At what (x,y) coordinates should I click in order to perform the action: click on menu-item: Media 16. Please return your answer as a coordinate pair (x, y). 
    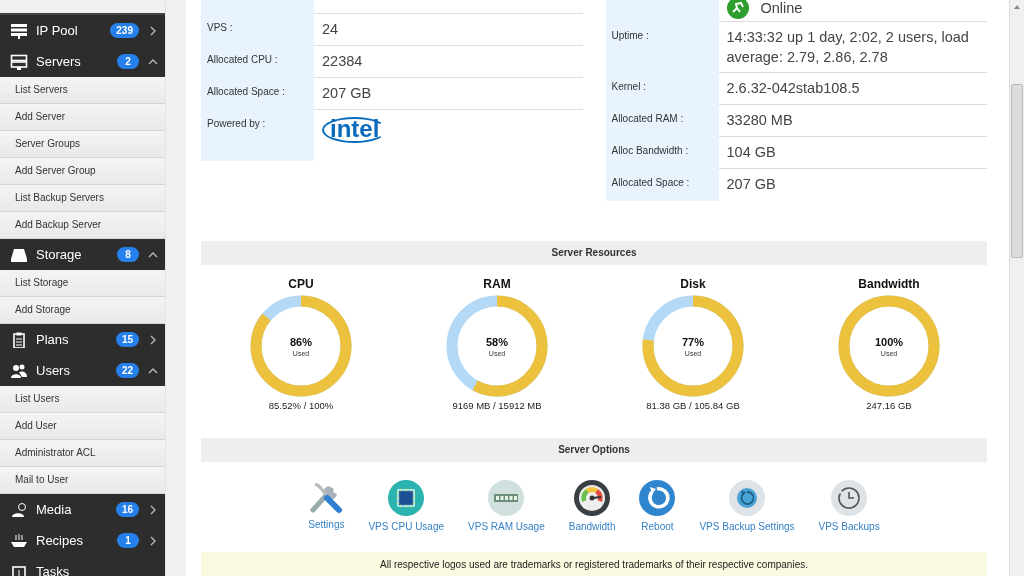
    Looking at the image, I should click on (82, 509).